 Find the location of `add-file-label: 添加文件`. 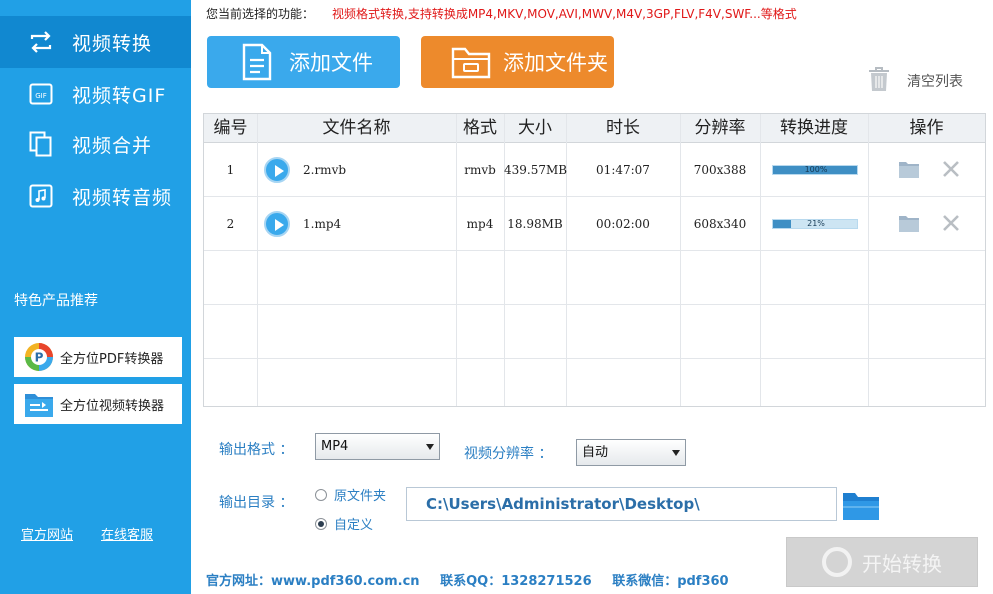

add-file-label: 添加文件 is located at coordinates (331, 63).